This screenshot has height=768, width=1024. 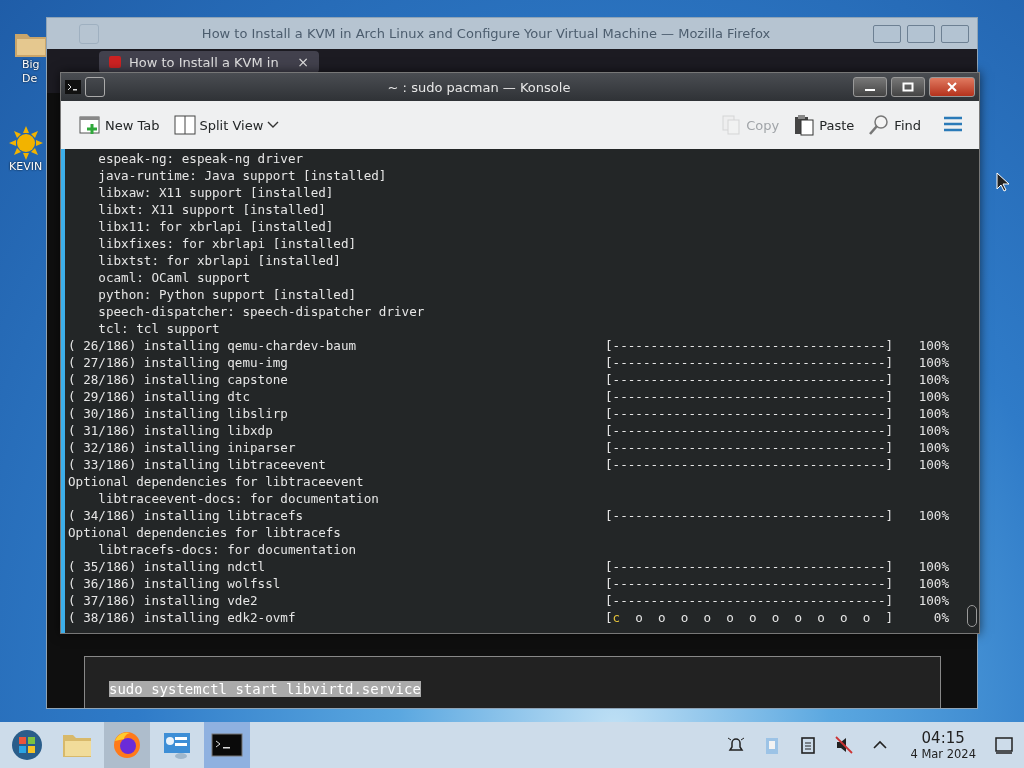 I want to click on clock-date: 4 Mar 2024, so click(x=943, y=753).